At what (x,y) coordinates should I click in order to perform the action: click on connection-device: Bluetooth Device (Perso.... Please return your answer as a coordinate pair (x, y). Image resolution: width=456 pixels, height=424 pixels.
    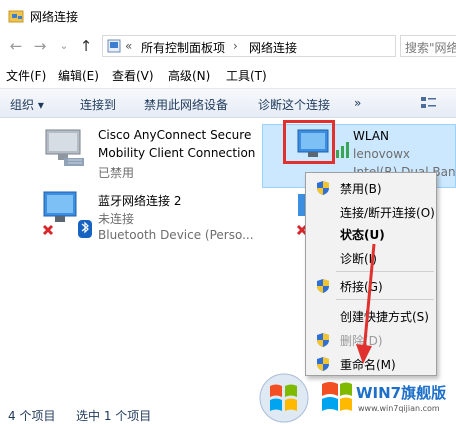
    Looking at the image, I should click on (176, 235).